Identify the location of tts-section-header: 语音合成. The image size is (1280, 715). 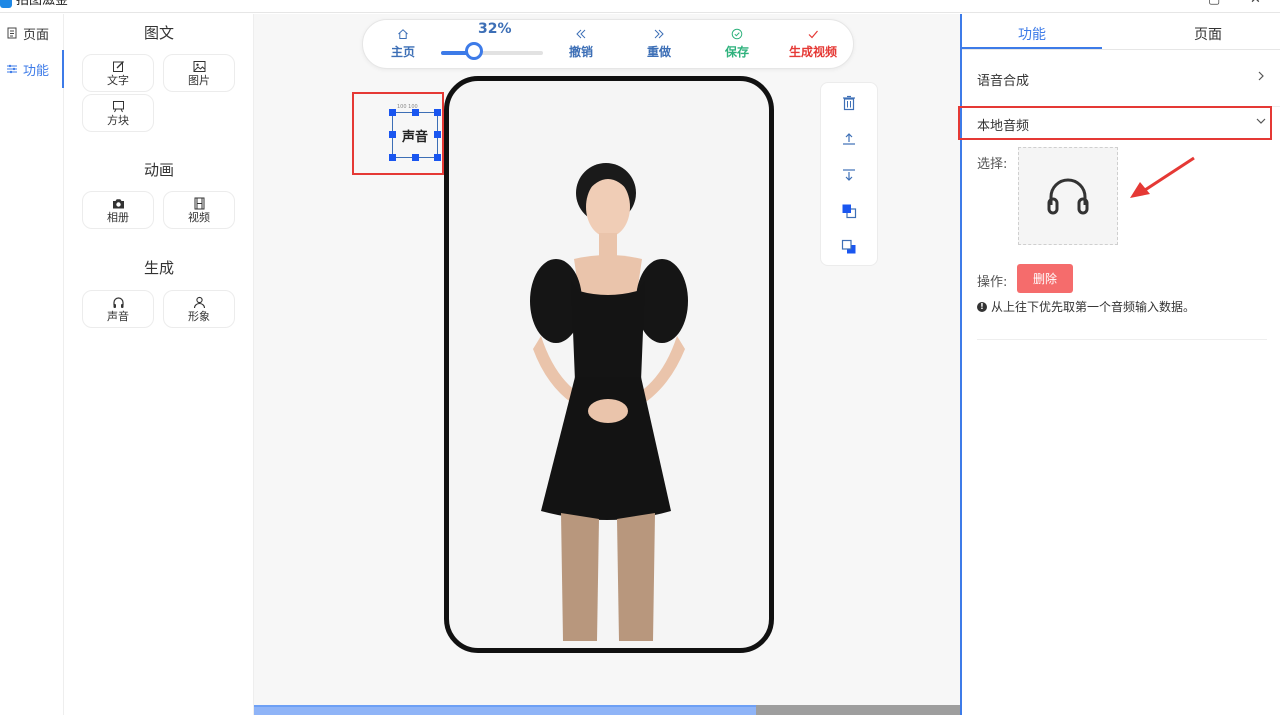
(1122, 79).